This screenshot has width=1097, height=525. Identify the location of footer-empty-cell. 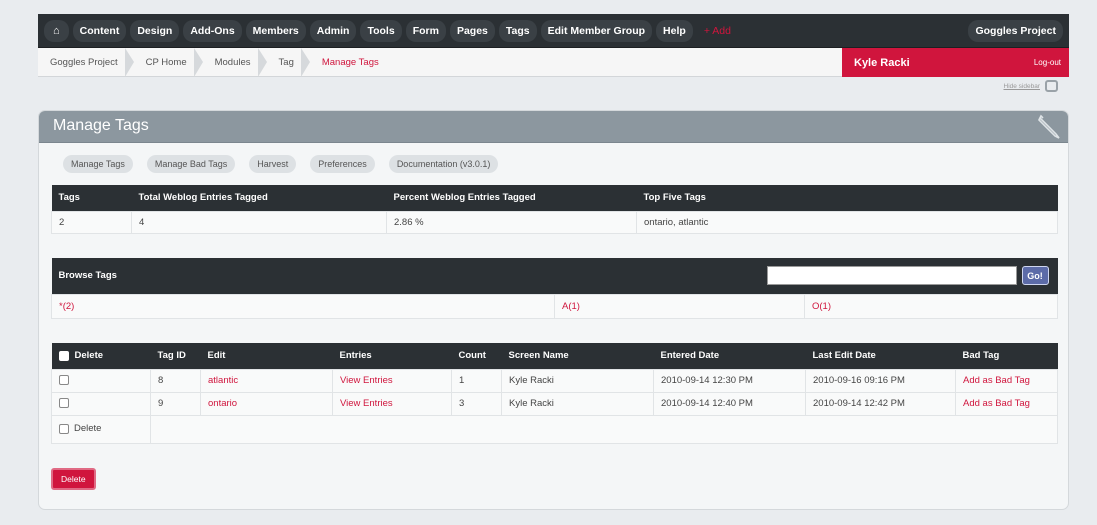
(604, 429).